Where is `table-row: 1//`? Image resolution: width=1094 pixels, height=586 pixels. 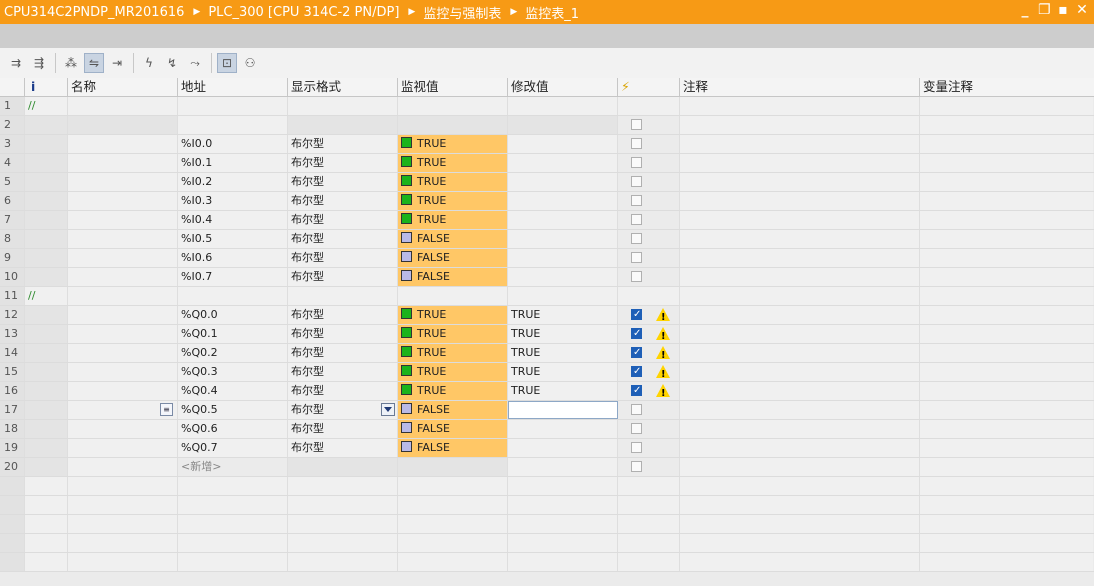 table-row: 1// is located at coordinates (547, 106).